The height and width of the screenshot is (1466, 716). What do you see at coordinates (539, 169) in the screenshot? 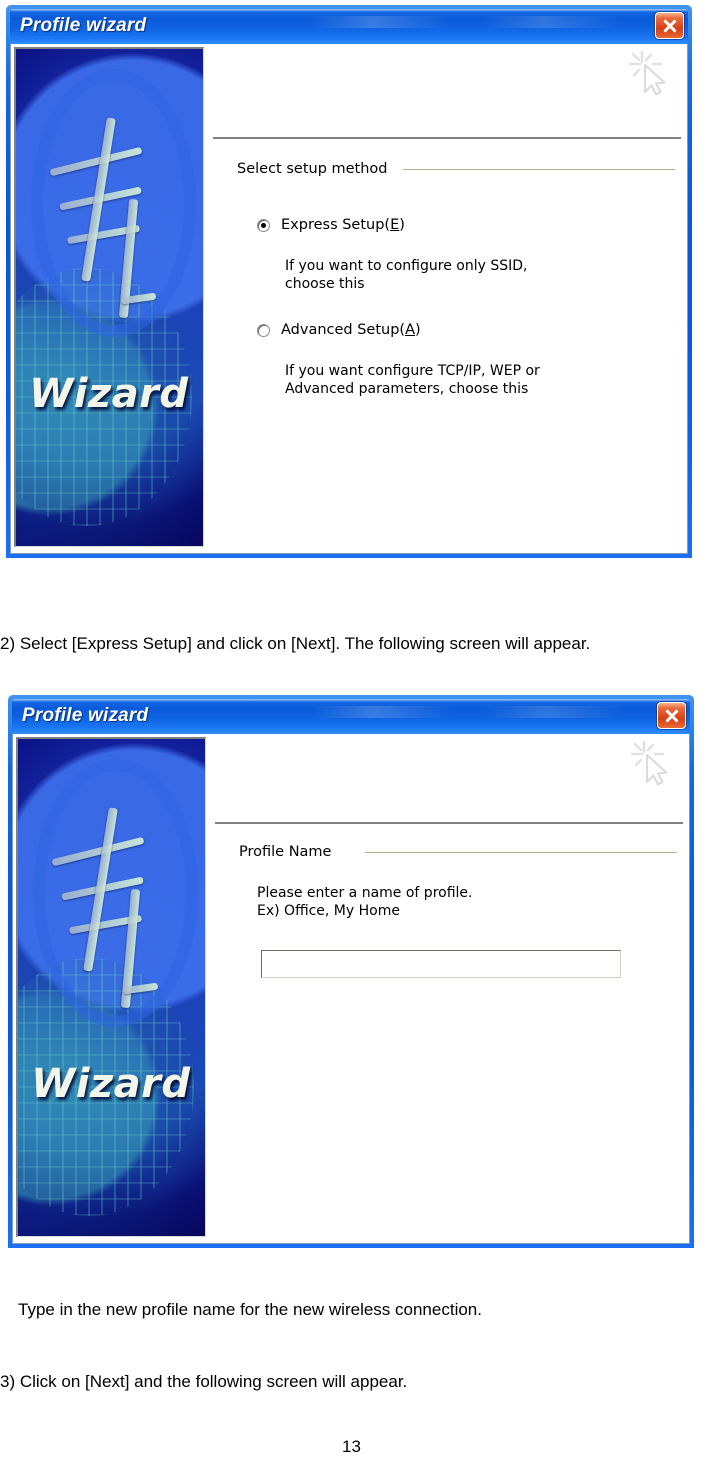
I see `dialog1-group-rule` at bounding box center [539, 169].